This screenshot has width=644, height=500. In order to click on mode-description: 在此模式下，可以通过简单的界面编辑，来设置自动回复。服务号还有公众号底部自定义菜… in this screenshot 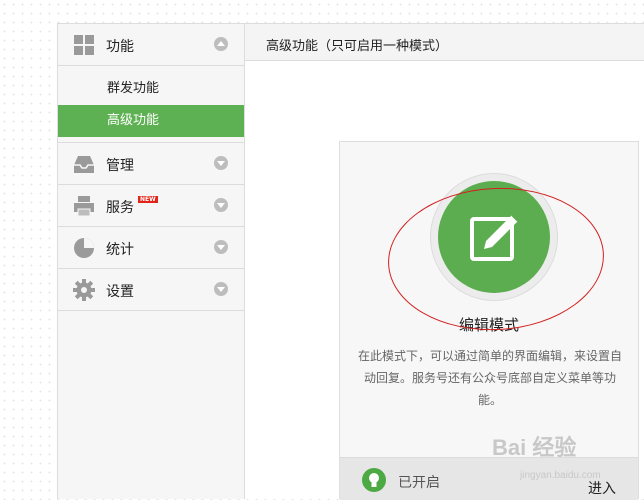, I will do `click(490, 378)`.